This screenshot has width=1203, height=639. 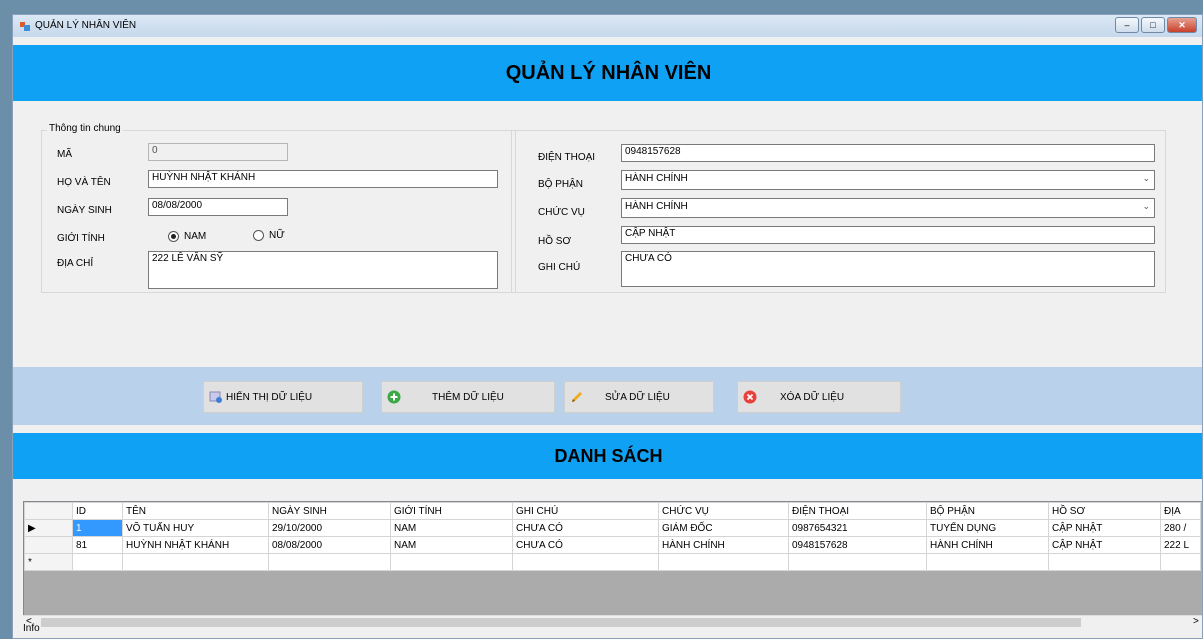 What do you see at coordinates (64, 154) in the screenshot?
I see `id-label: MÃ` at bounding box center [64, 154].